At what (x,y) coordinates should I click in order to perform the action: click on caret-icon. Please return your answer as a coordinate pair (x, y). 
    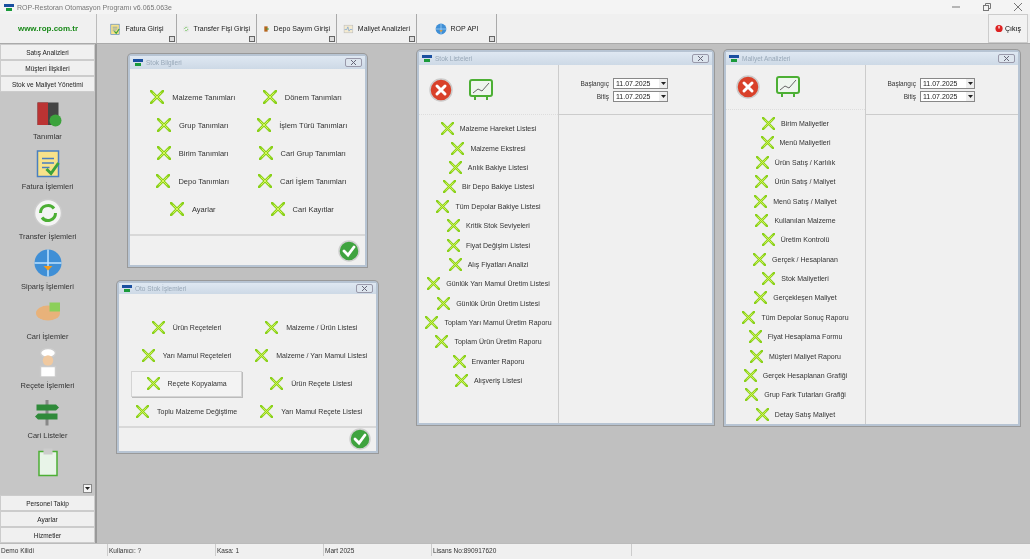
    Looking at the image, I should click on (87, 488).